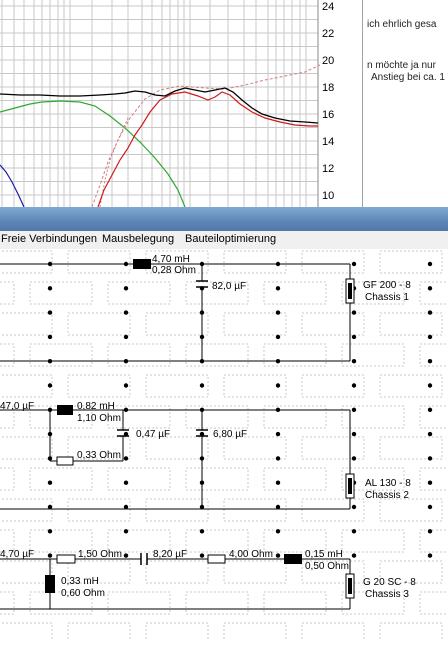 Image resolution: width=448 pixels, height=645 pixels. I want to click on driver-3-name: G 20 SC - 8, so click(389, 582).